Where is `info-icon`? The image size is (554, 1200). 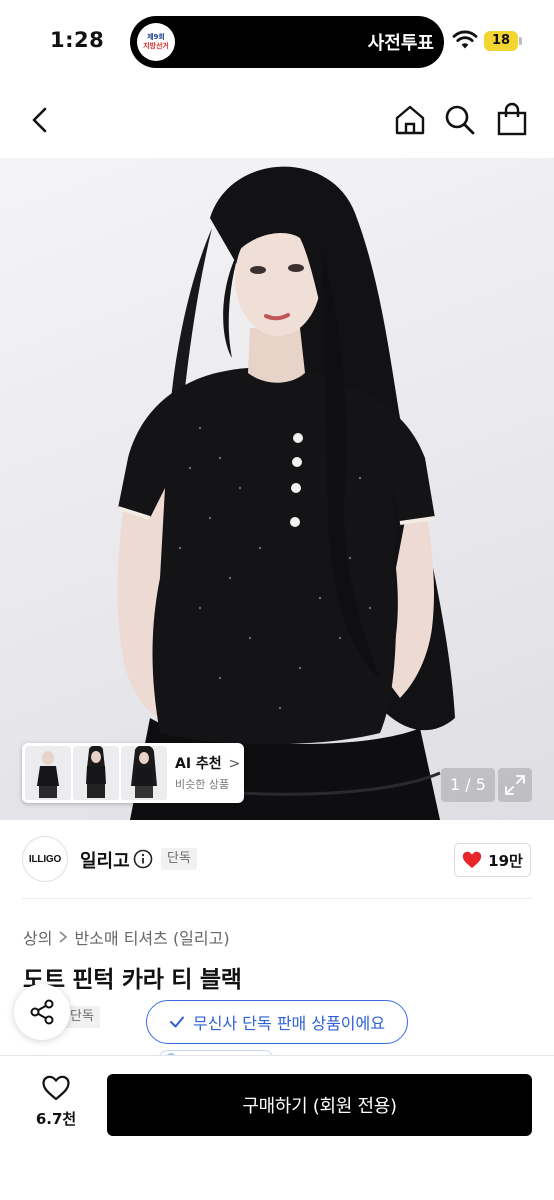 info-icon is located at coordinates (143, 859).